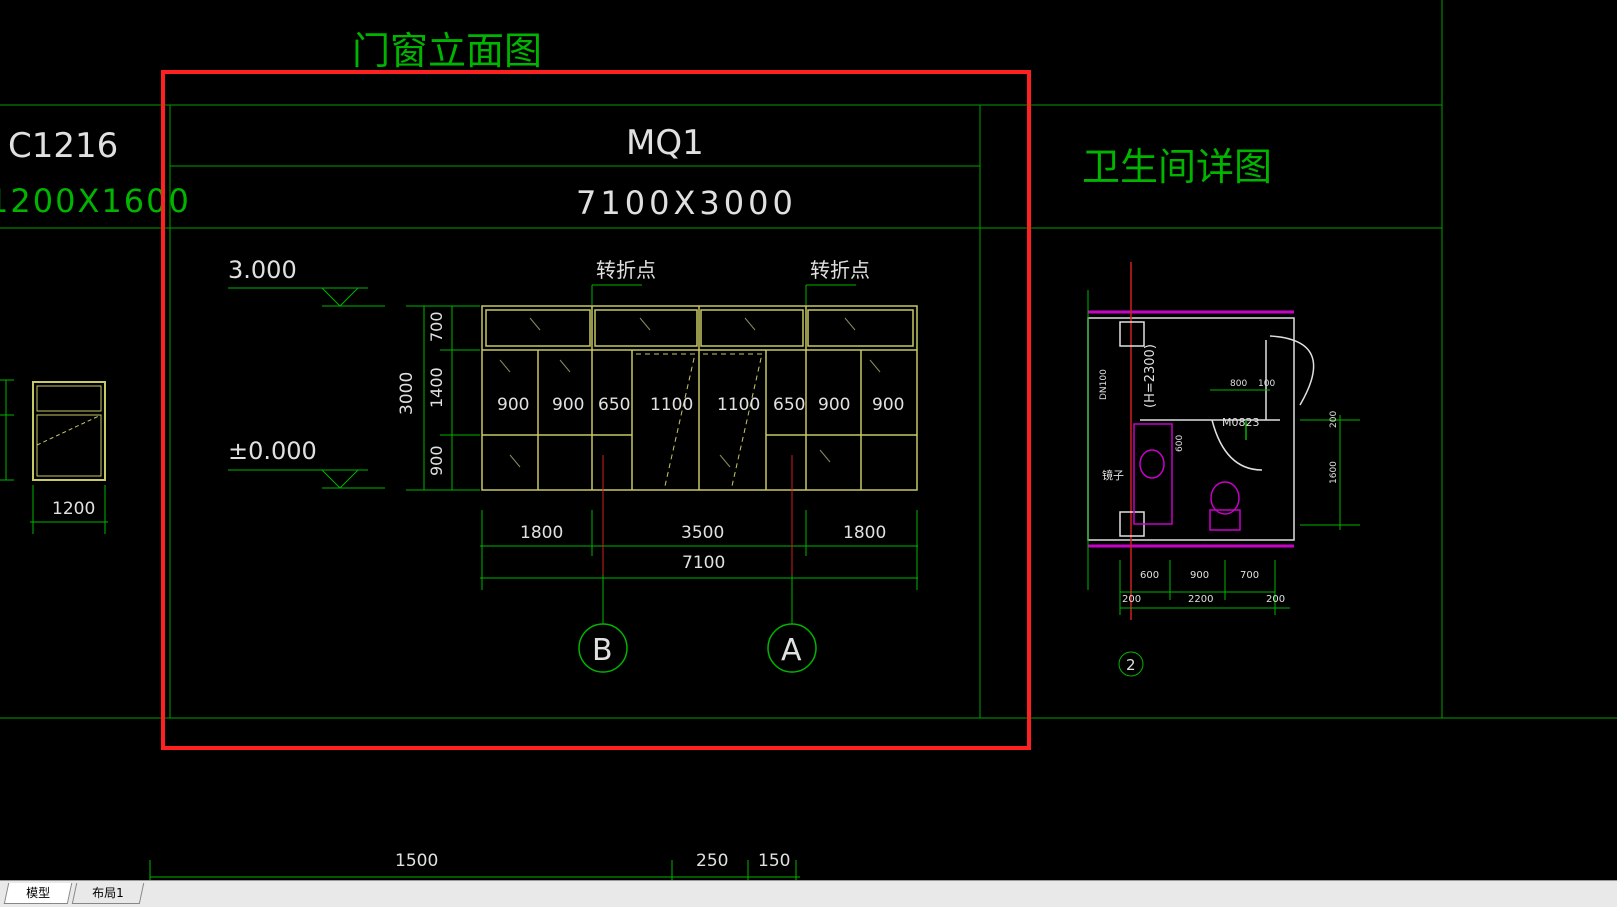 The image size is (1617, 907). What do you see at coordinates (568, 405) in the screenshot?
I see `panel-width-2: 900` at bounding box center [568, 405].